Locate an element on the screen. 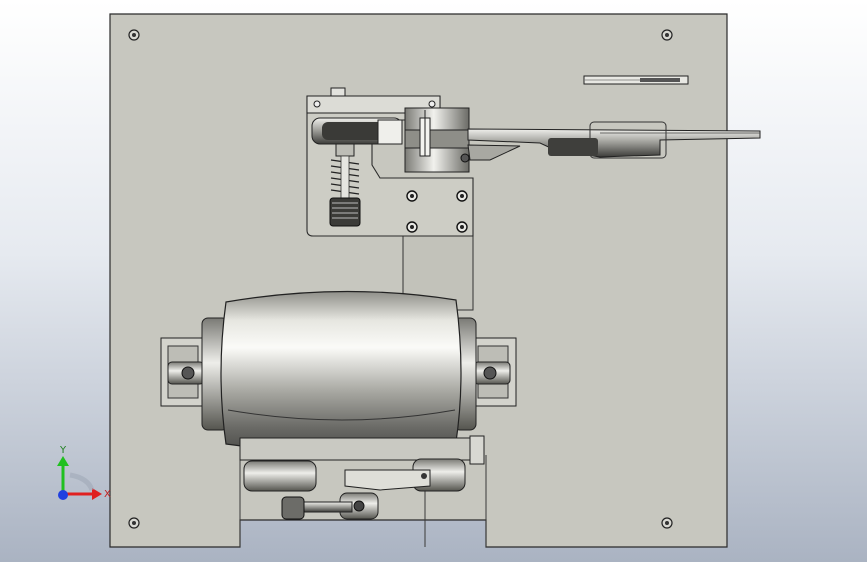 The width and height of the screenshot is (867, 562). clamp-block is located at coordinates (437, 140).